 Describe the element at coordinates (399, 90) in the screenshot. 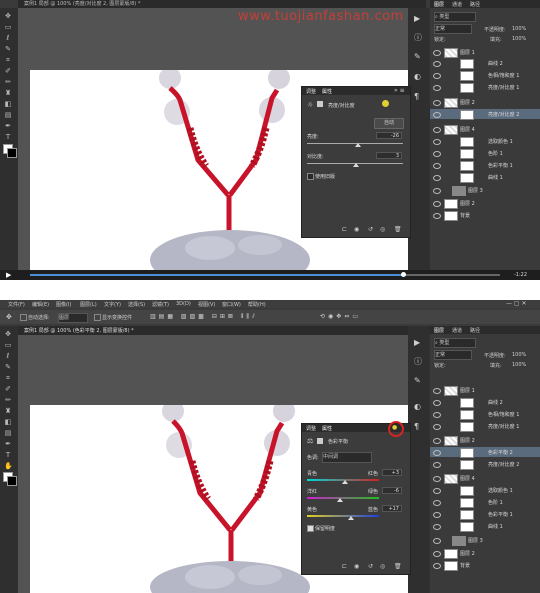

I see `top-props-collapse-icon: » ≡` at that location.